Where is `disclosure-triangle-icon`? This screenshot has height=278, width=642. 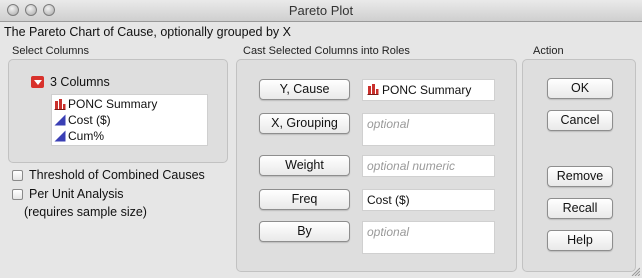
disclosure-triangle-icon is located at coordinates (37, 82).